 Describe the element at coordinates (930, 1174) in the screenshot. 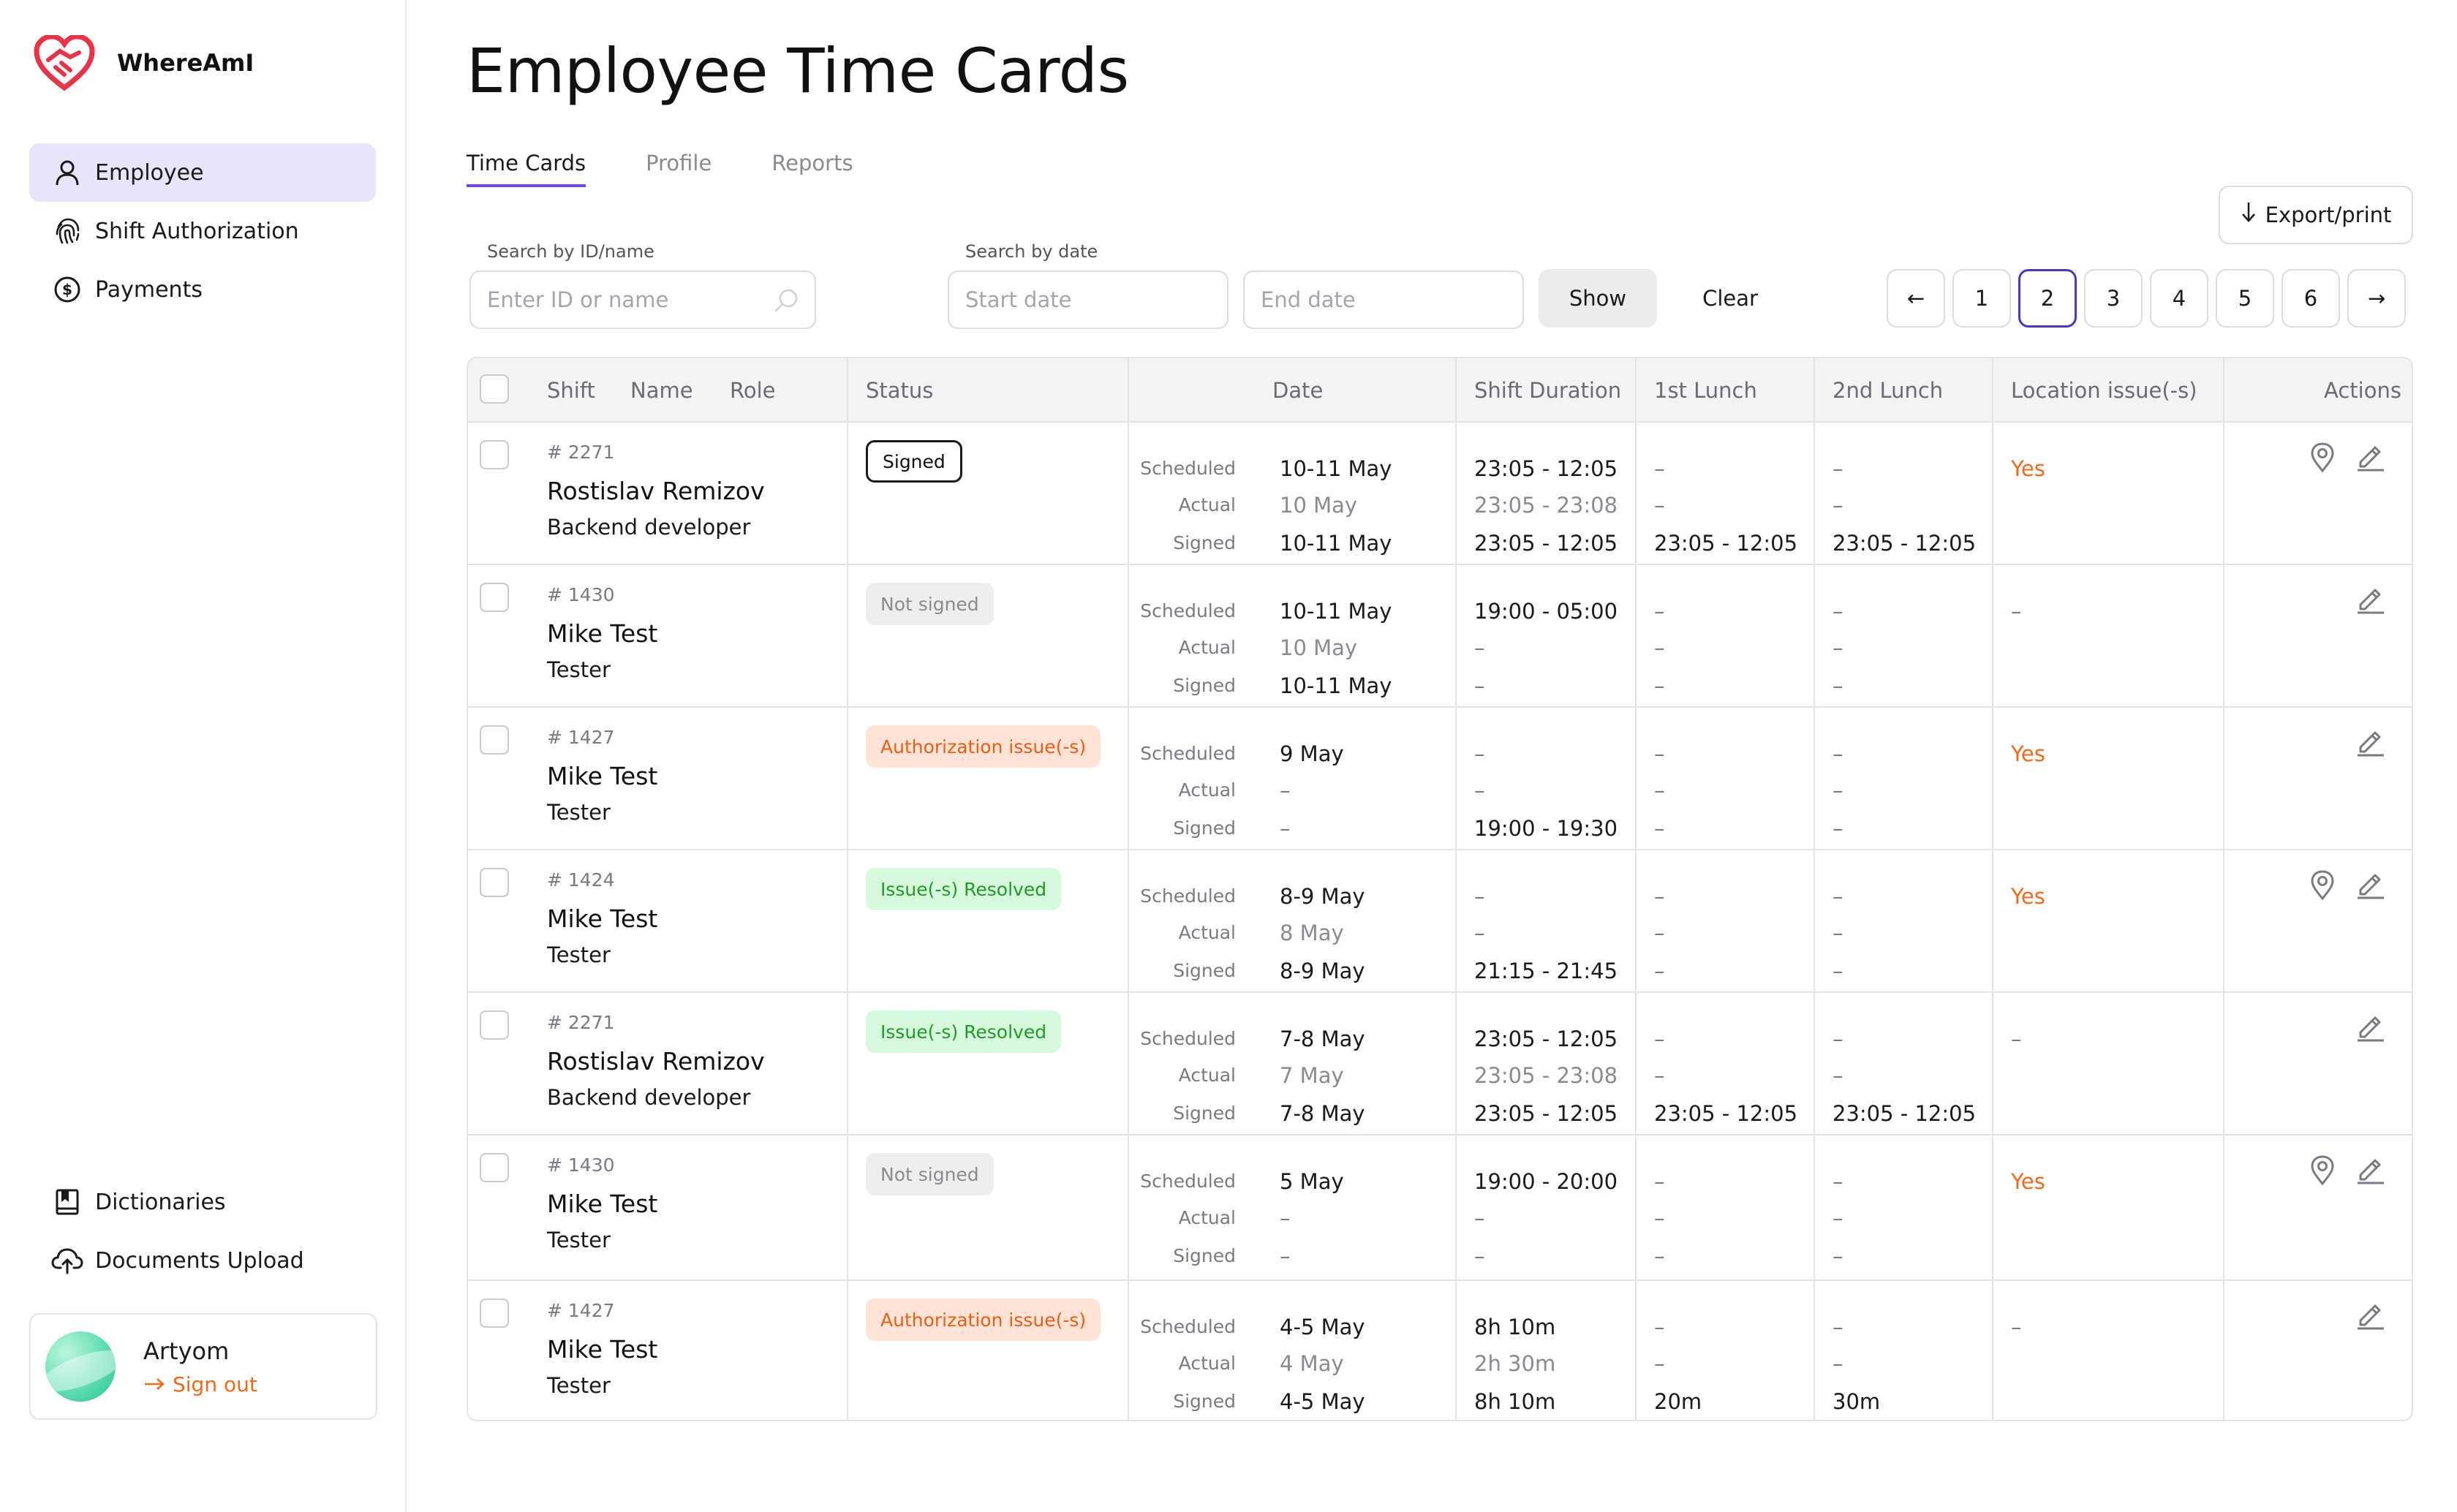

I see `status-badge: Not signed` at that location.